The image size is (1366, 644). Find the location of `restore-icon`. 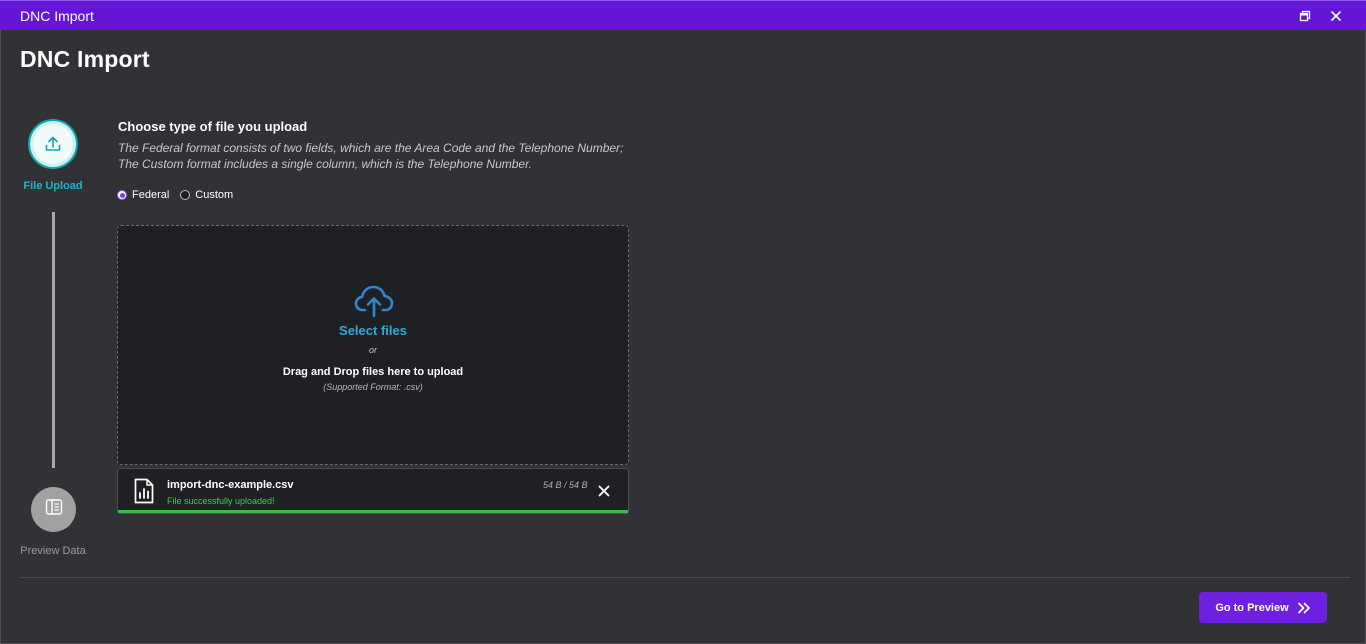

restore-icon is located at coordinates (1305, 16).